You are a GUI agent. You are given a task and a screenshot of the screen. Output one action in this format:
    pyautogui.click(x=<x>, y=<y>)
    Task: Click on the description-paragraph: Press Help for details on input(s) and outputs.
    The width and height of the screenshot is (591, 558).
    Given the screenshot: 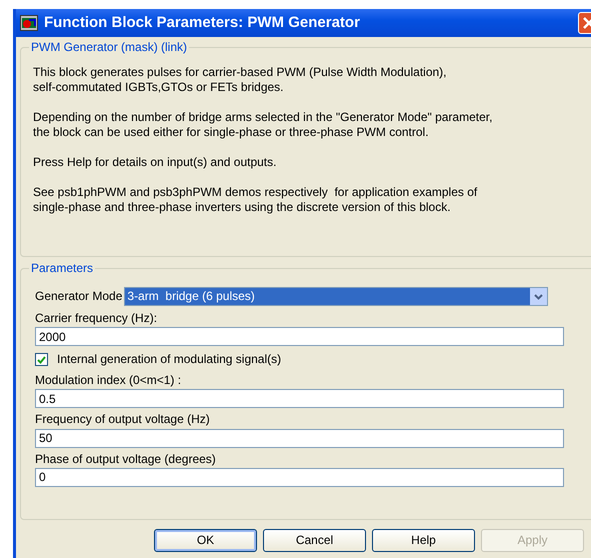 What is the action you would take?
    pyautogui.click(x=155, y=162)
    